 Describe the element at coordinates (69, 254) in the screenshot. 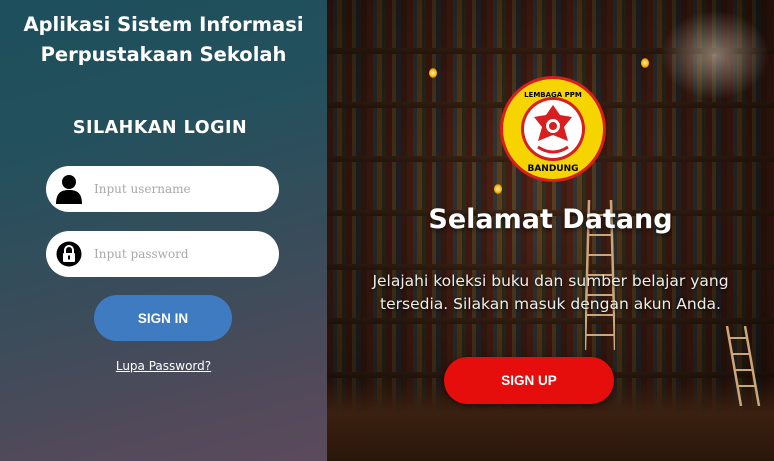

I see `lock-icon` at that location.